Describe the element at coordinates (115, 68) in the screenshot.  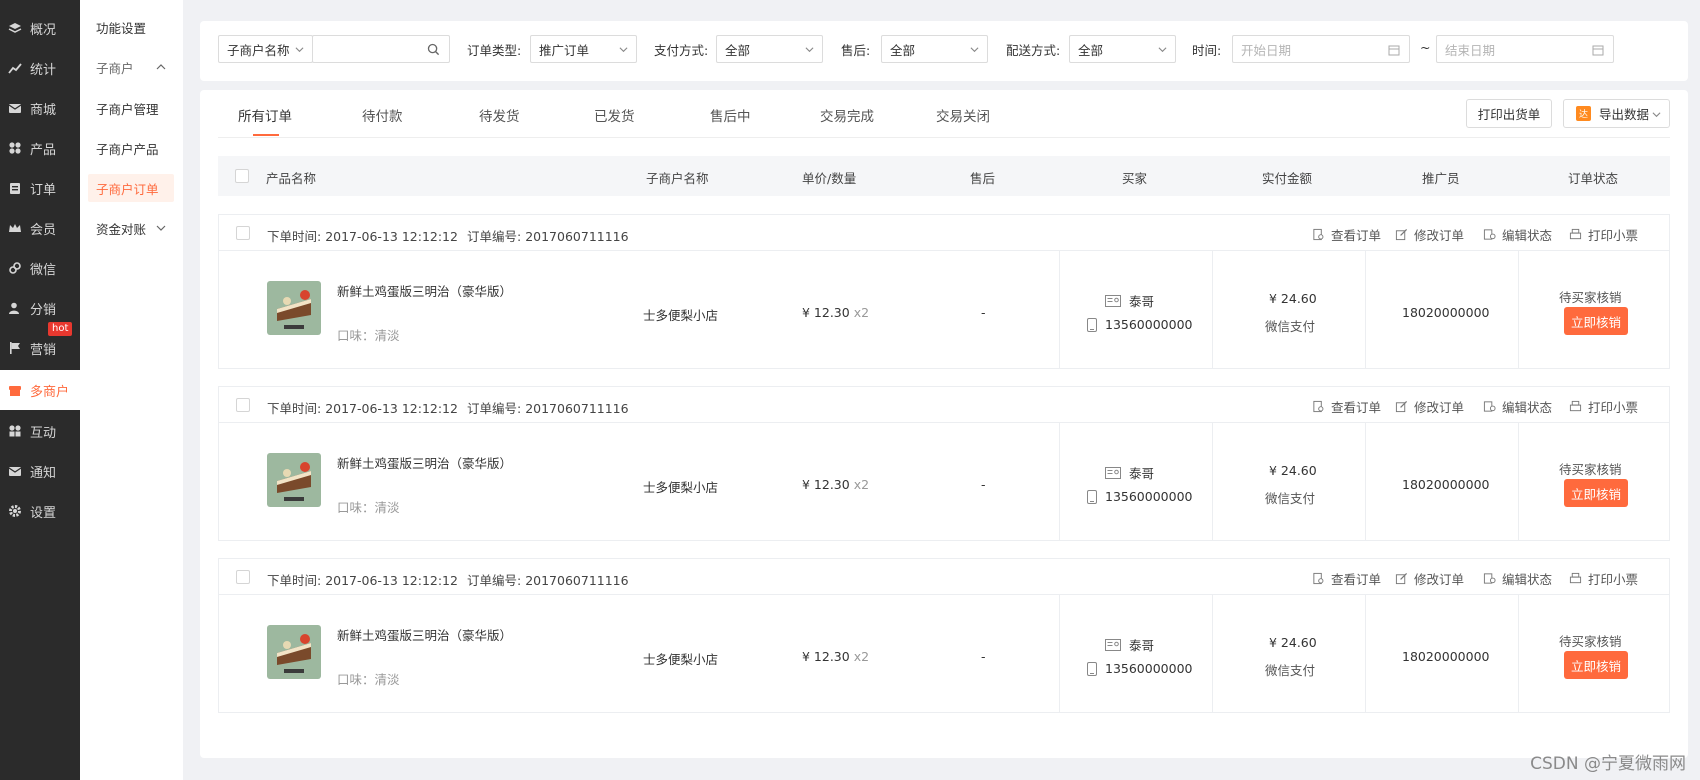
I see `subnav-label: 子商户` at that location.